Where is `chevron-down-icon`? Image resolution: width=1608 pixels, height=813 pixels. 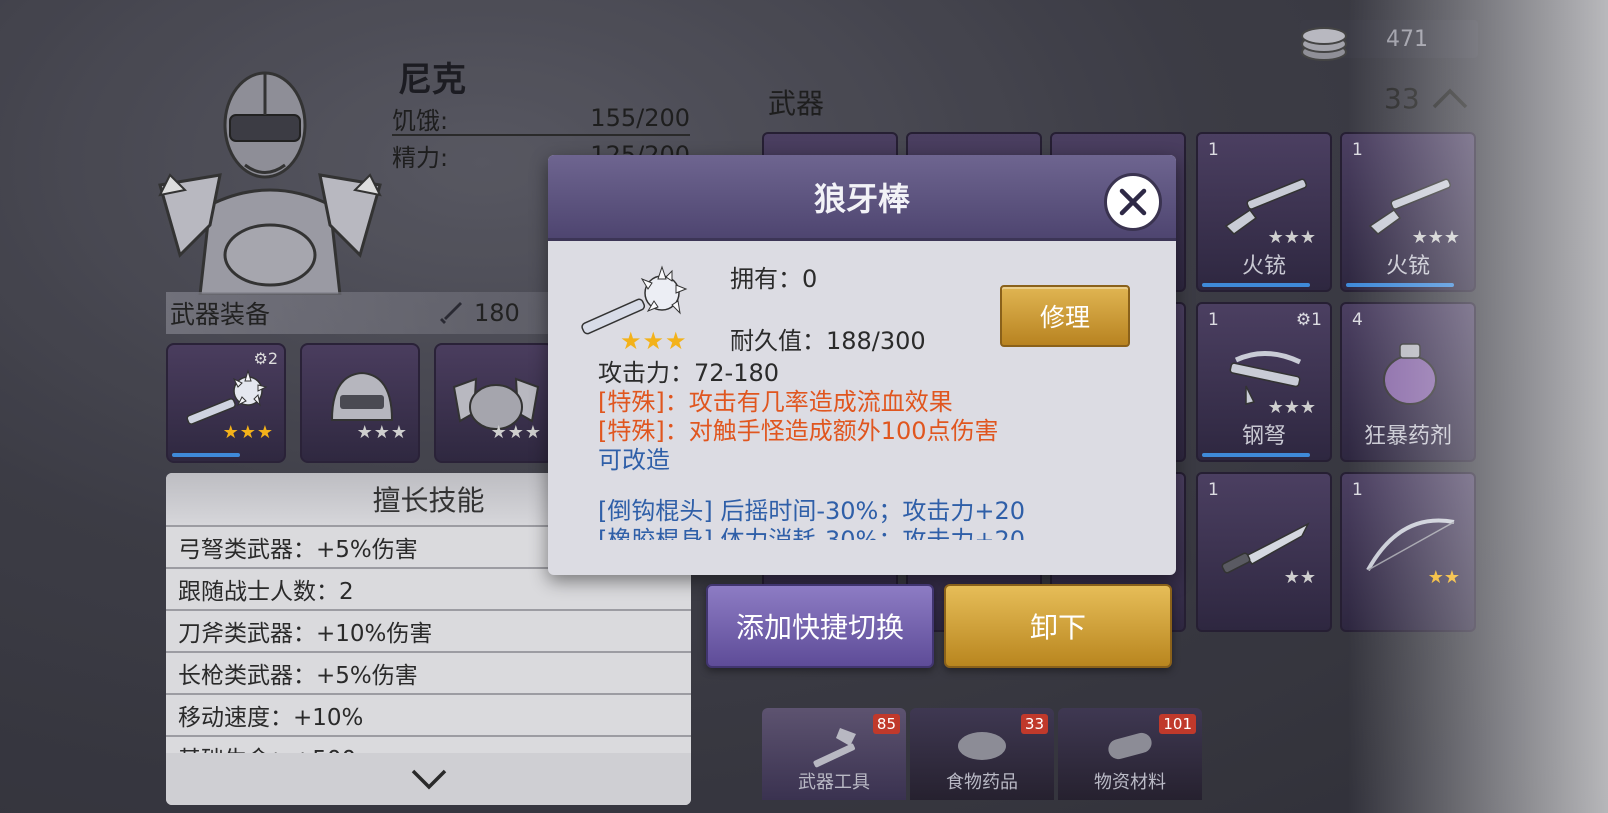
chevron-down-icon is located at coordinates (428, 779).